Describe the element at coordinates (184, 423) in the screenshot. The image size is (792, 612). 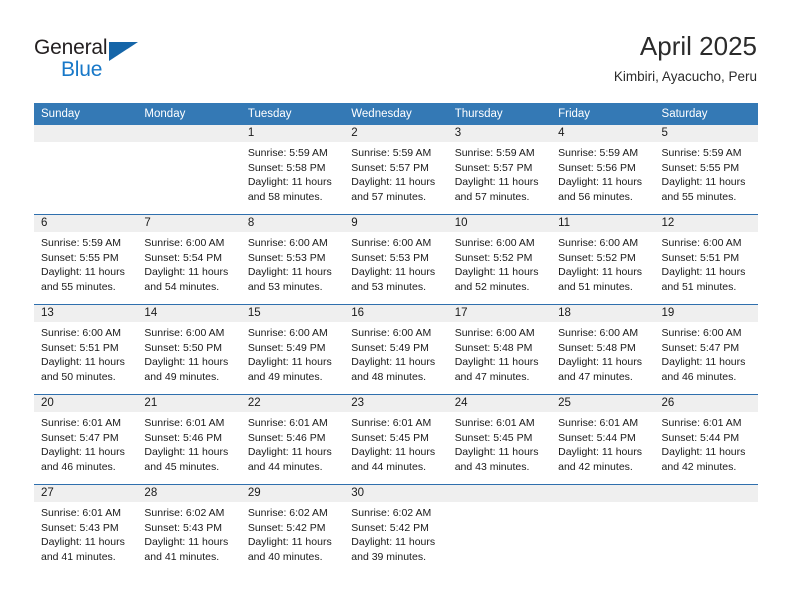
I see `day-detail-line: Sunrise: 6:01 AM` at that location.